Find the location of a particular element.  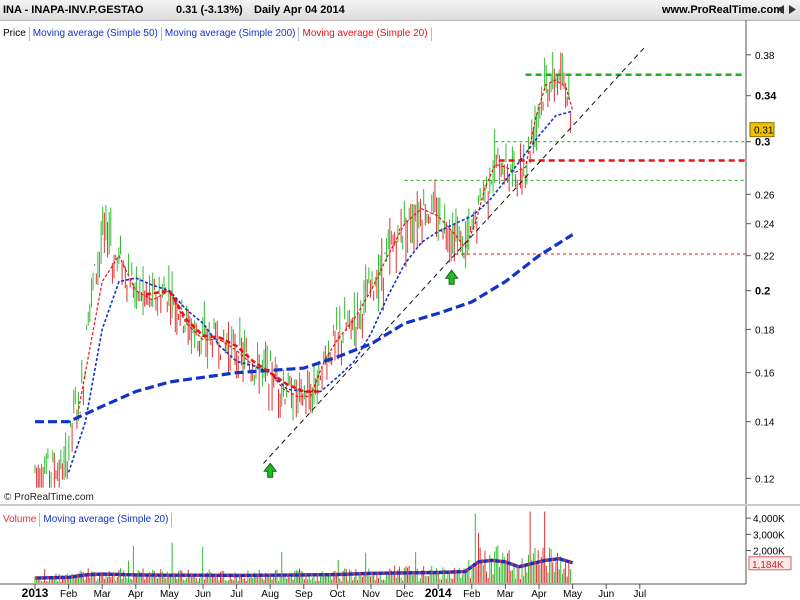

price-tick-label: 0.14 is located at coordinates (765, 423).